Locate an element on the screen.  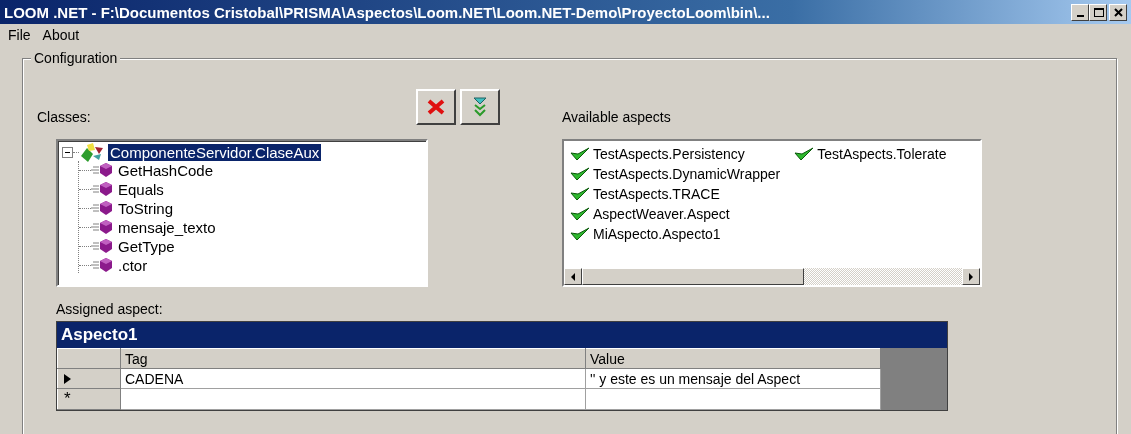
tree-item: Equals is located at coordinates (141, 189).